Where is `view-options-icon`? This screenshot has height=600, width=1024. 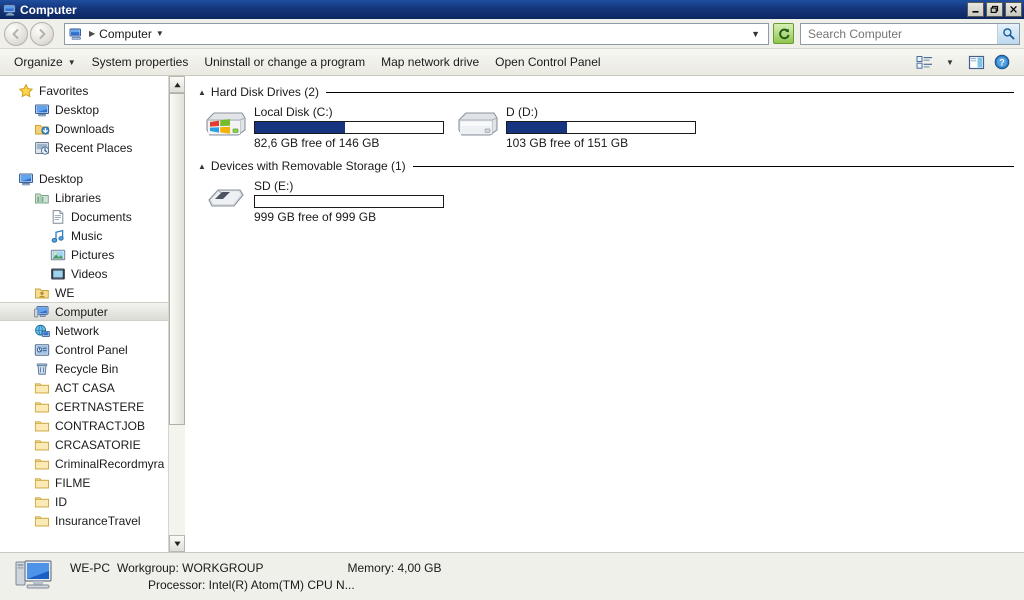
view-options-icon is located at coordinates (924, 62).